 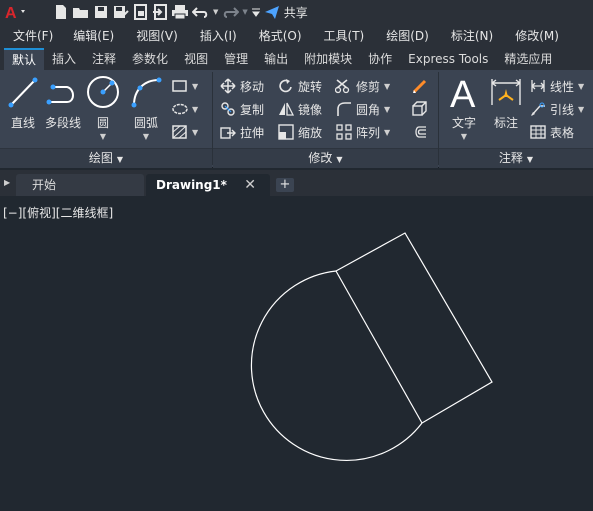 What do you see at coordinates (581, 109) in the screenshot?
I see `leader-dropdown-icon: ▼` at bounding box center [581, 109].